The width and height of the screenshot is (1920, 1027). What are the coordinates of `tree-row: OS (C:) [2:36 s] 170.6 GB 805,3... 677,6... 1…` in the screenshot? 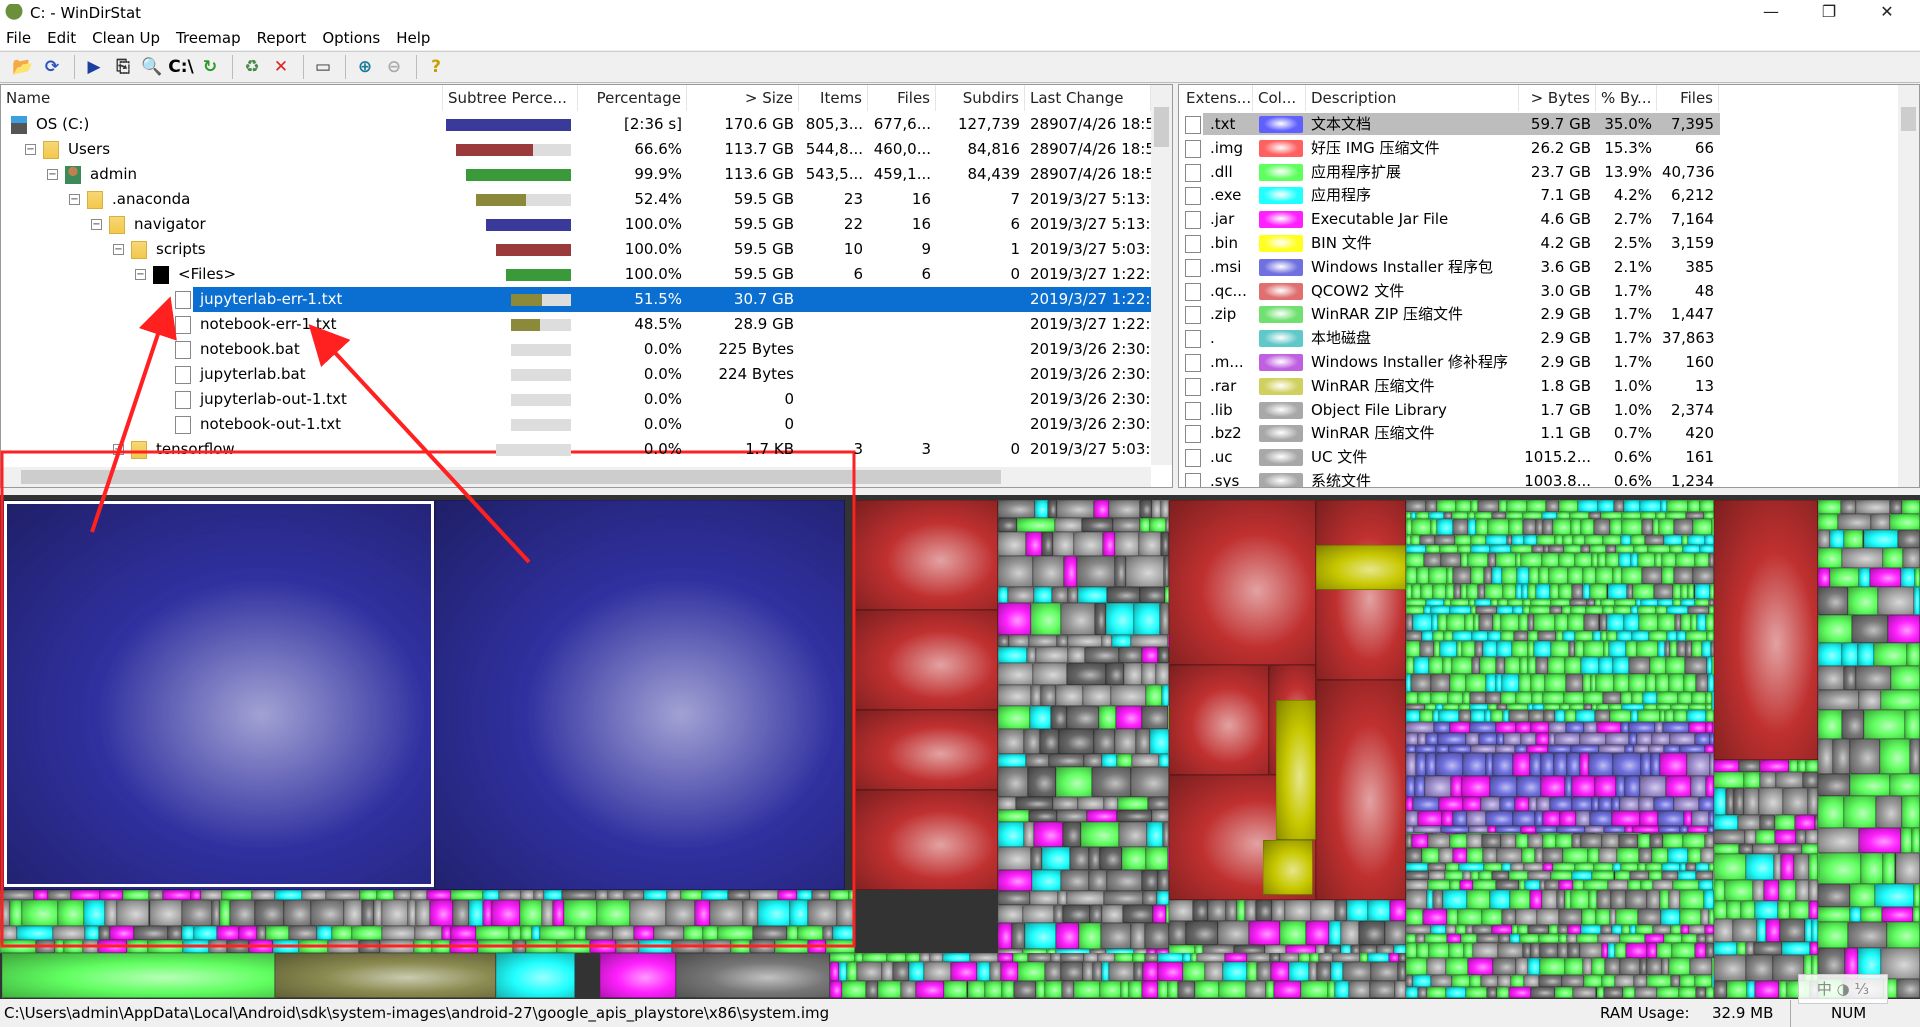 It's located at (576, 124).